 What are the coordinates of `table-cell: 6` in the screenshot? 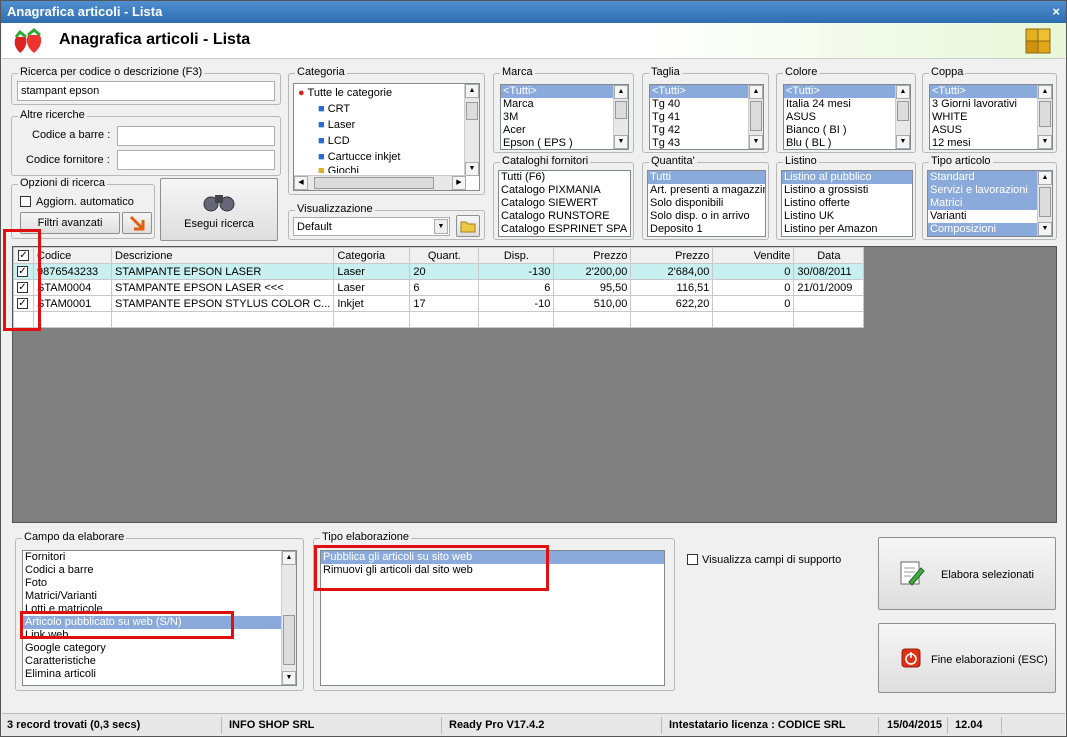 It's located at (444, 287).